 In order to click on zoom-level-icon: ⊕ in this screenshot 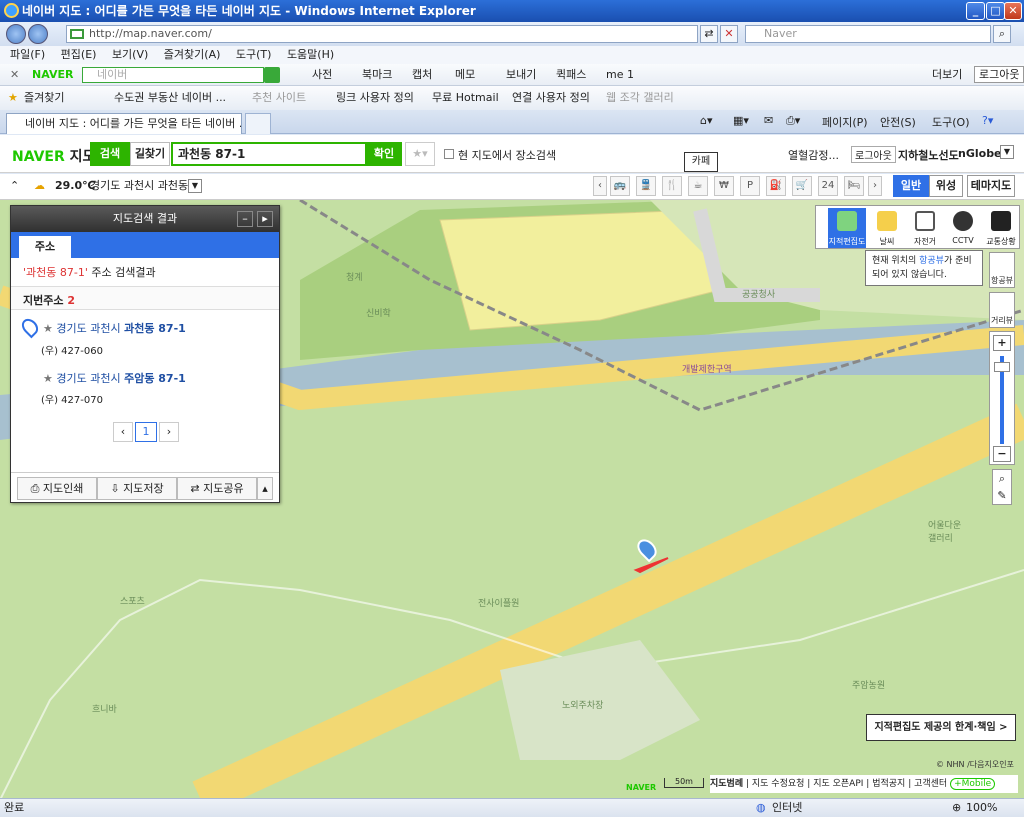, I will do `click(956, 808)`.